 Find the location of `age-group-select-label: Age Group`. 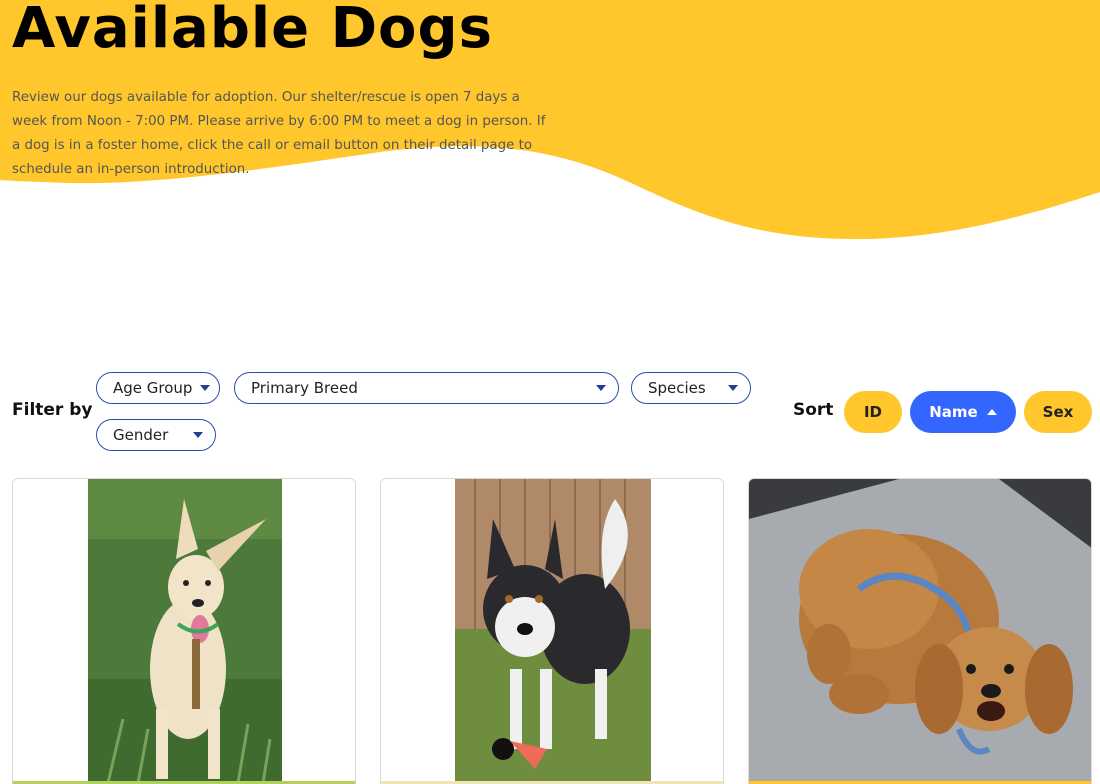

age-group-select-label: Age Group is located at coordinates (153, 388).